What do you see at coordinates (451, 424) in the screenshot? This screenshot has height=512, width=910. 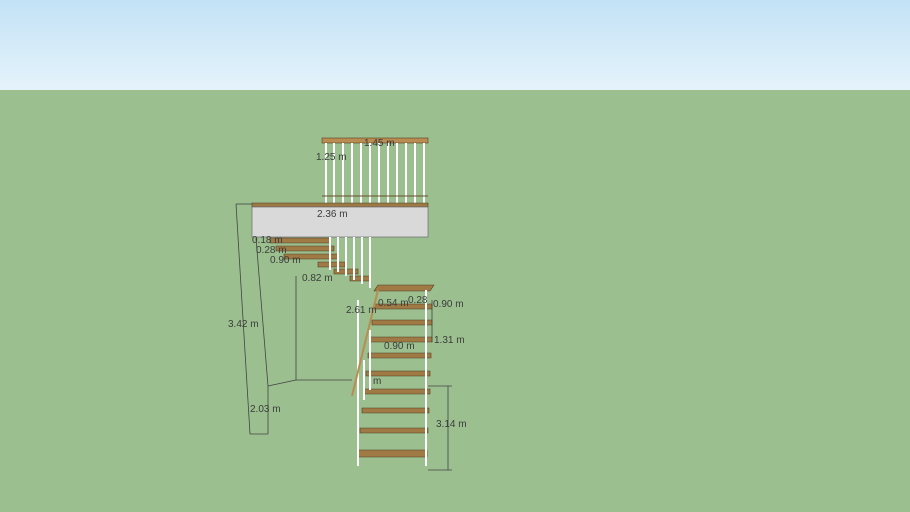 I see `dim-lower-rise: 3.14 m` at bounding box center [451, 424].